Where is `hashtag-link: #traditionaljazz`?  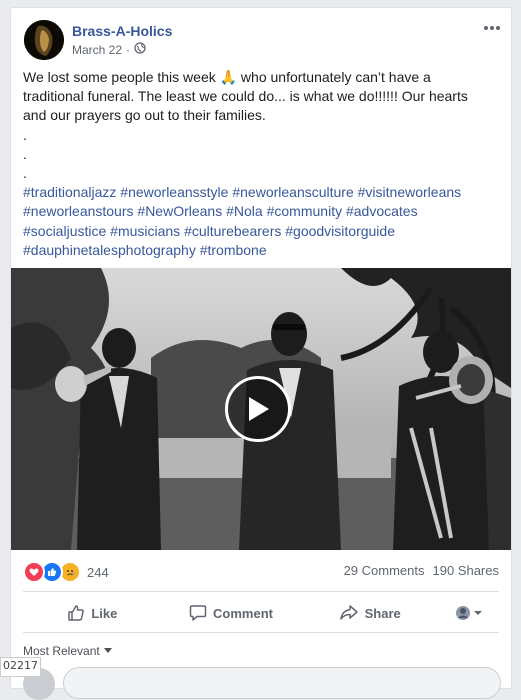
hashtag-link: #traditionaljazz is located at coordinates (69, 192).